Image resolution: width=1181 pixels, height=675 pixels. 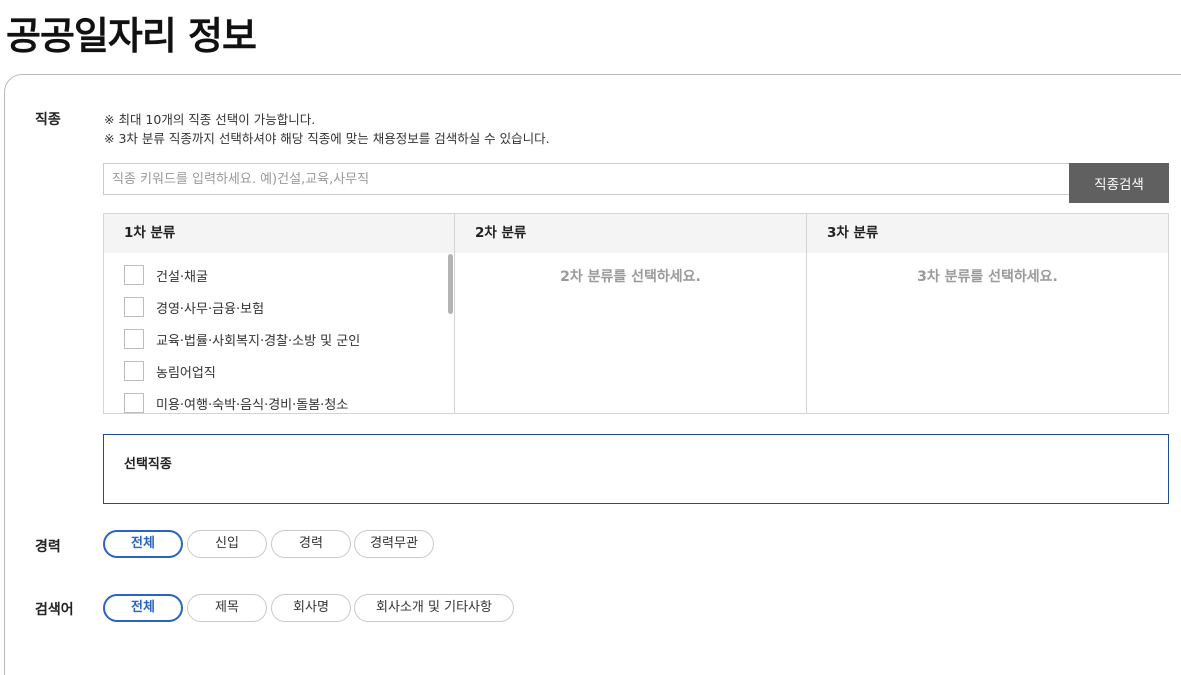 What do you see at coordinates (631, 313) in the screenshot?
I see `category-column-level2: 2차 분류 2차 분류를 선택하세요.` at bounding box center [631, 313].